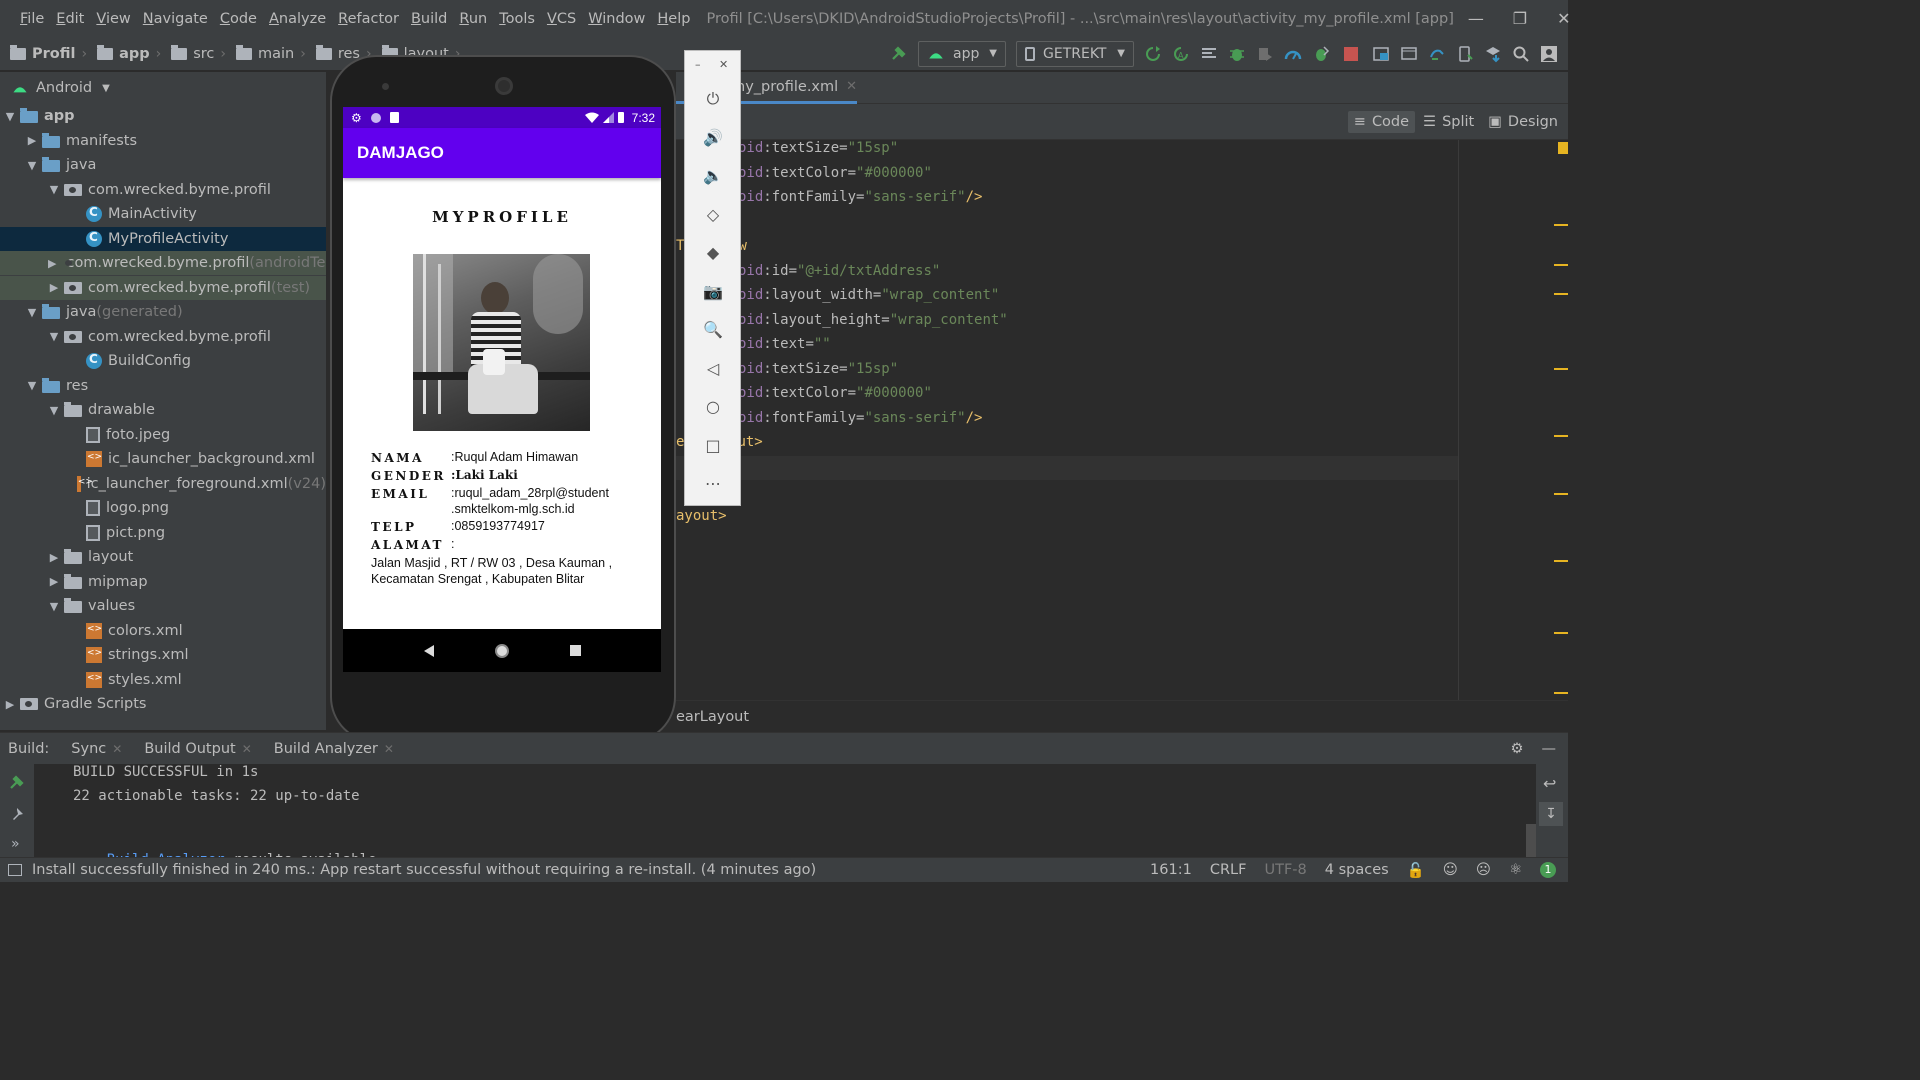  What do you see at coordinates (713, 215) in the screenshot?
I see `rotate-left-icon: ◇` at bounding box center [713, 215].